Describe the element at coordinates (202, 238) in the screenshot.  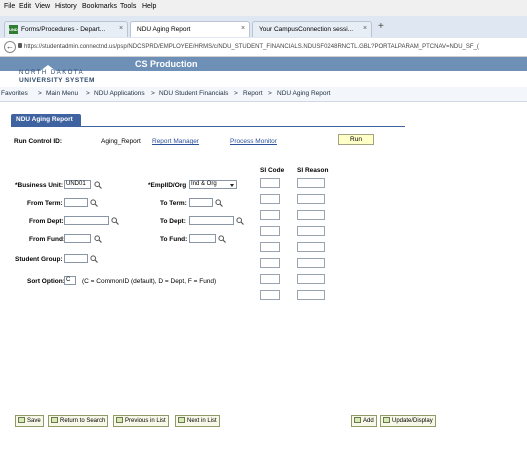
I see `to-fund-input` at that location.